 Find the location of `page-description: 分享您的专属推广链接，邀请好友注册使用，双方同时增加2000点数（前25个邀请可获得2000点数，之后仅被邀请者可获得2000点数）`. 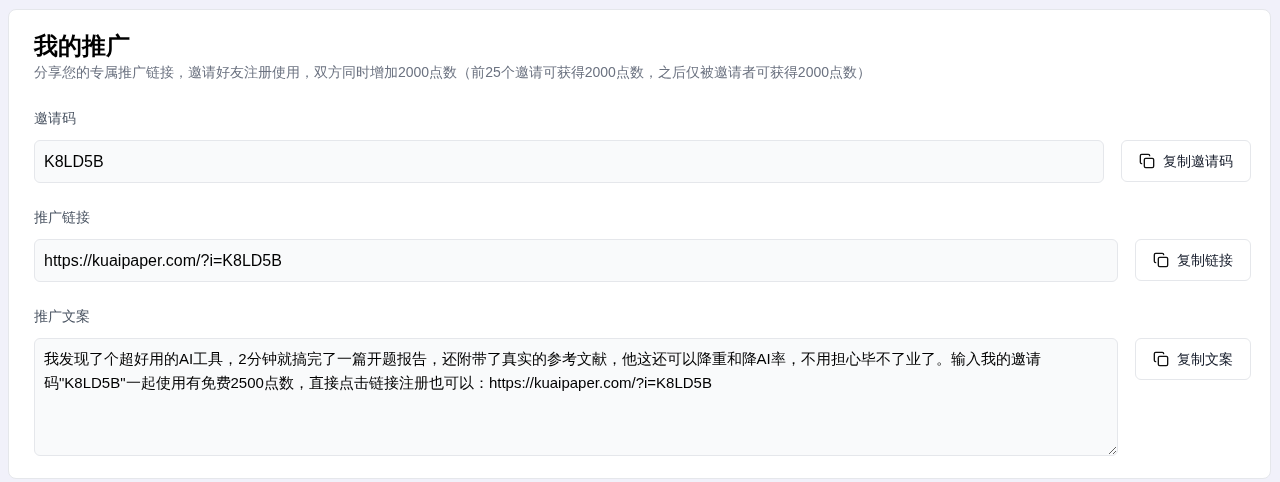

page-description: 分享您的专属推广链接，邀请好友注册使用，双方同时增加2000点数（前25个邀请可获得2000点数，之后仅被邀请者可获得2000点数） is located at coordinates (452, 72).